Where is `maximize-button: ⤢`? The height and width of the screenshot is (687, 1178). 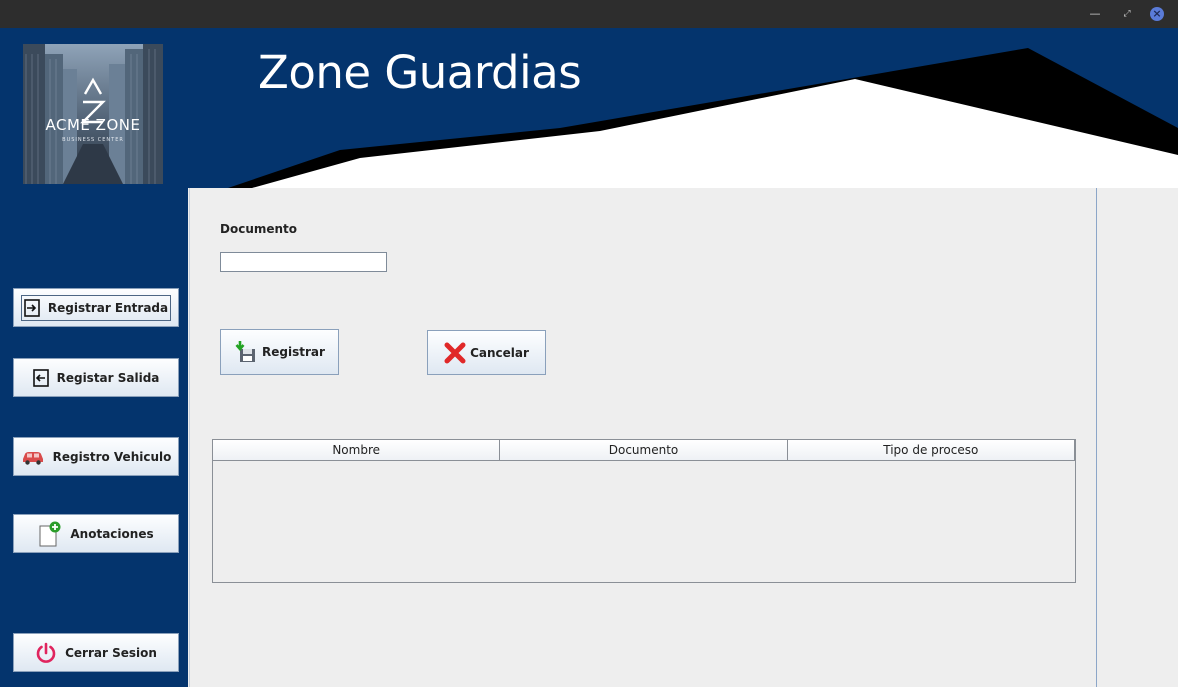 maximize-button: ⤢ is located at coordinates (1127, 14).